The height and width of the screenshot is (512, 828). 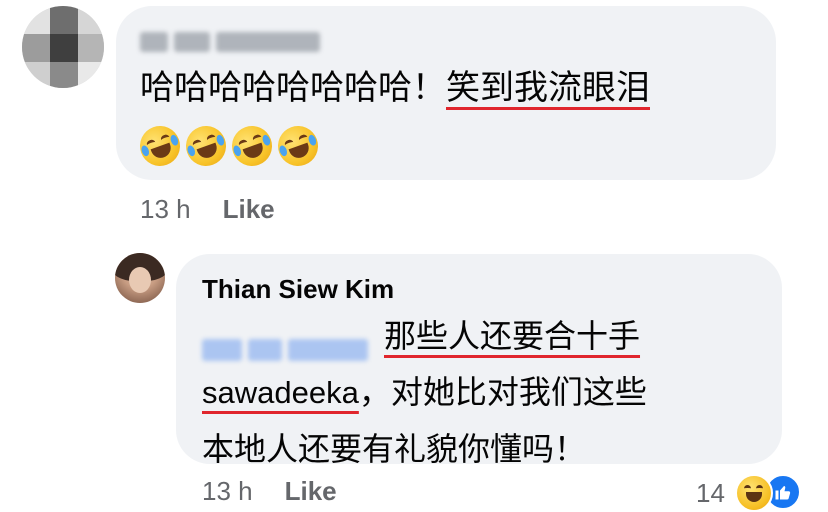 What do you see at coordinates (288, 341) in the screenshot?
I see `mention-redacted` at bounding box center [288, 341].